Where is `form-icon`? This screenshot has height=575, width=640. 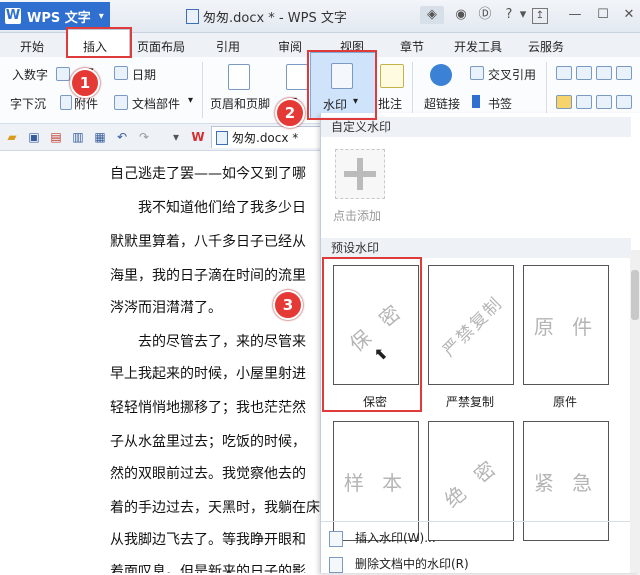 form-icon is located at coordinates (584, 73).